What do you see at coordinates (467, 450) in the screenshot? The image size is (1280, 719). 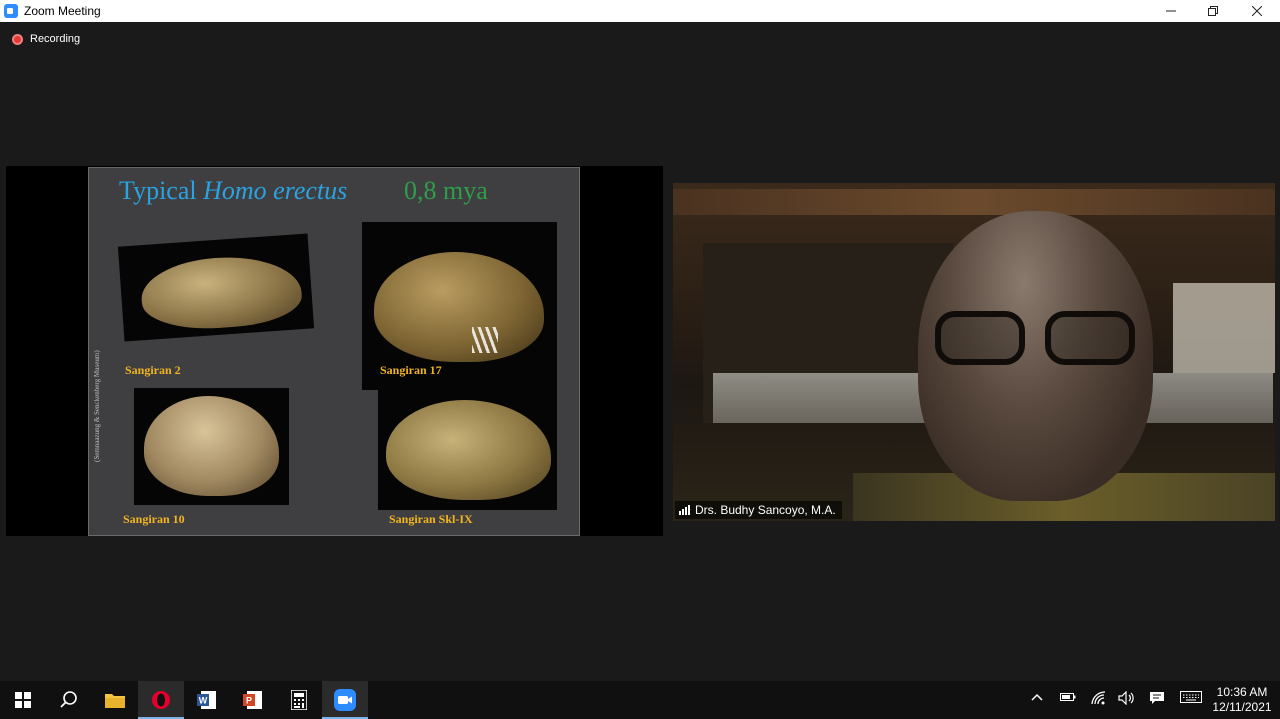 I see `skull-photo-sangiran-skl-ix` at bounding box center [467, 450].